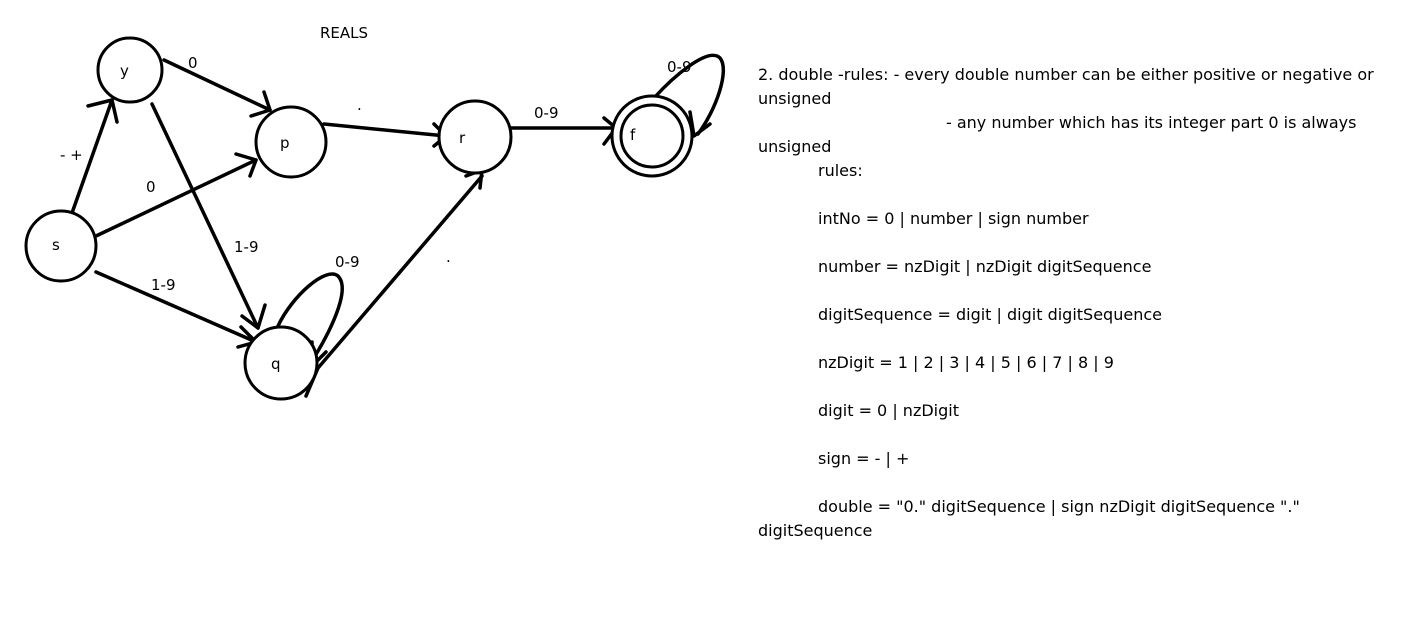  Describe the element at coordinates (864, 458) in the screenshot. I see `rule-sign: sign = - | +` at that location.